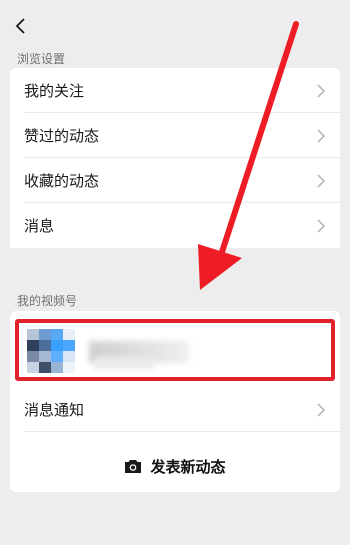  Describe the element at coordinates (188, 466) in the screenshot. I see `post-label: 发表新动态` at that location.